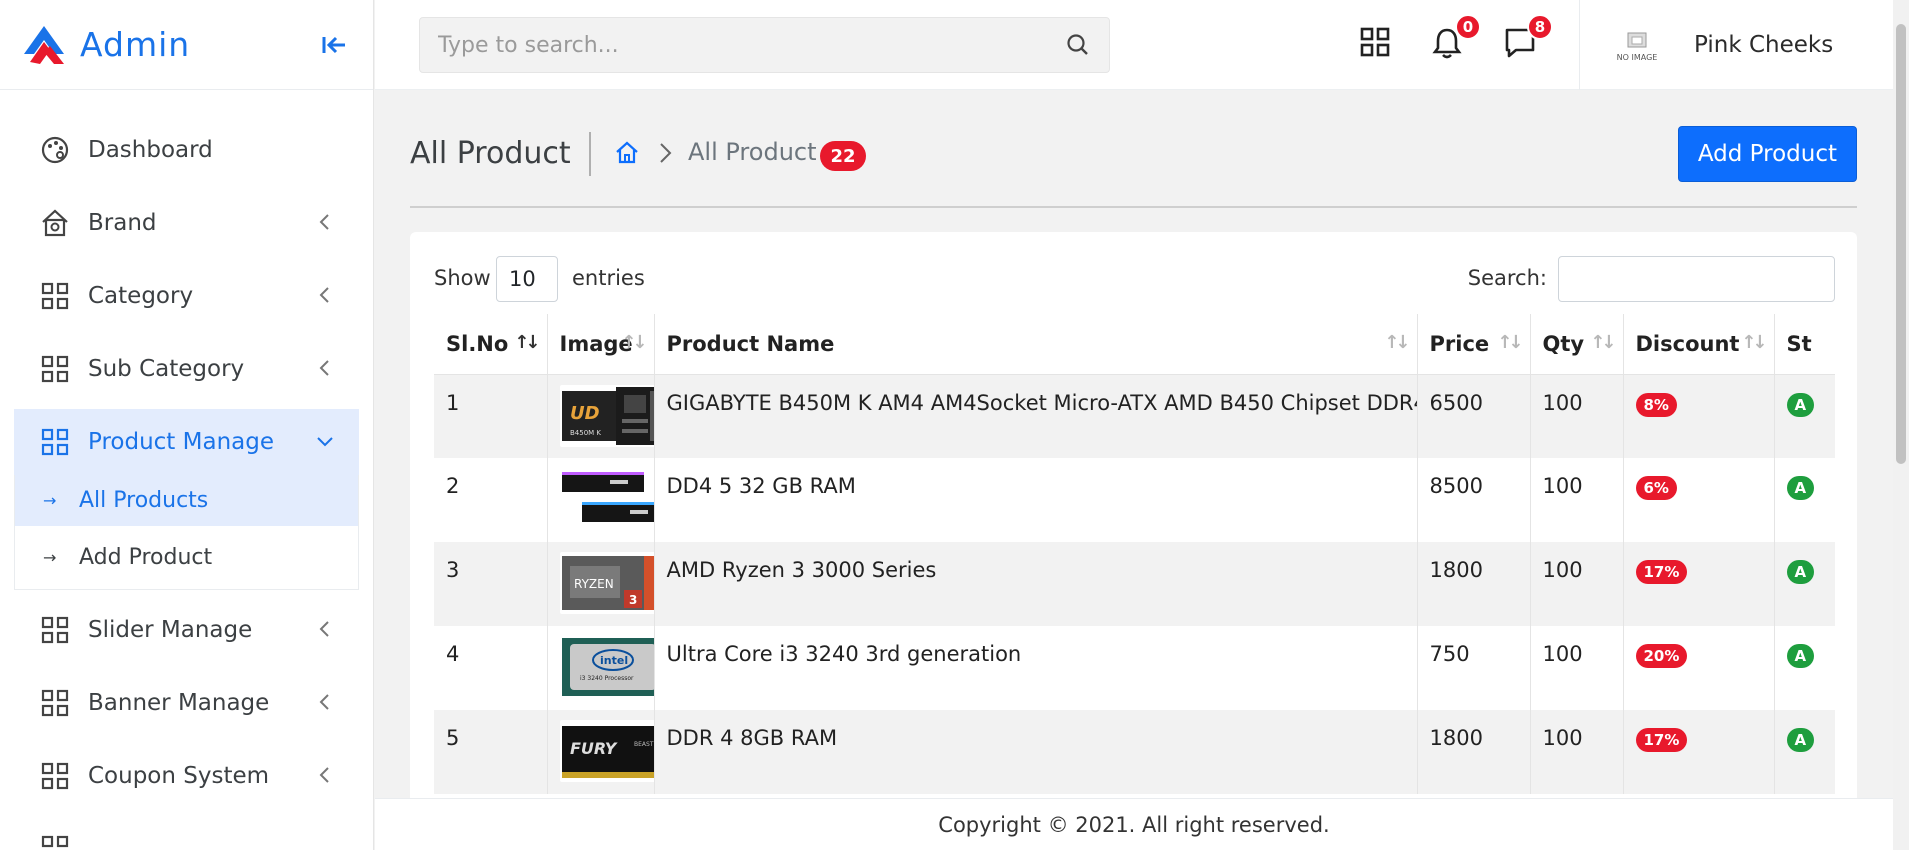  What do you see at coordinates (666, 153) in the screenshot?
I see `chevron-right-icon` at bounding box center [666, 153].